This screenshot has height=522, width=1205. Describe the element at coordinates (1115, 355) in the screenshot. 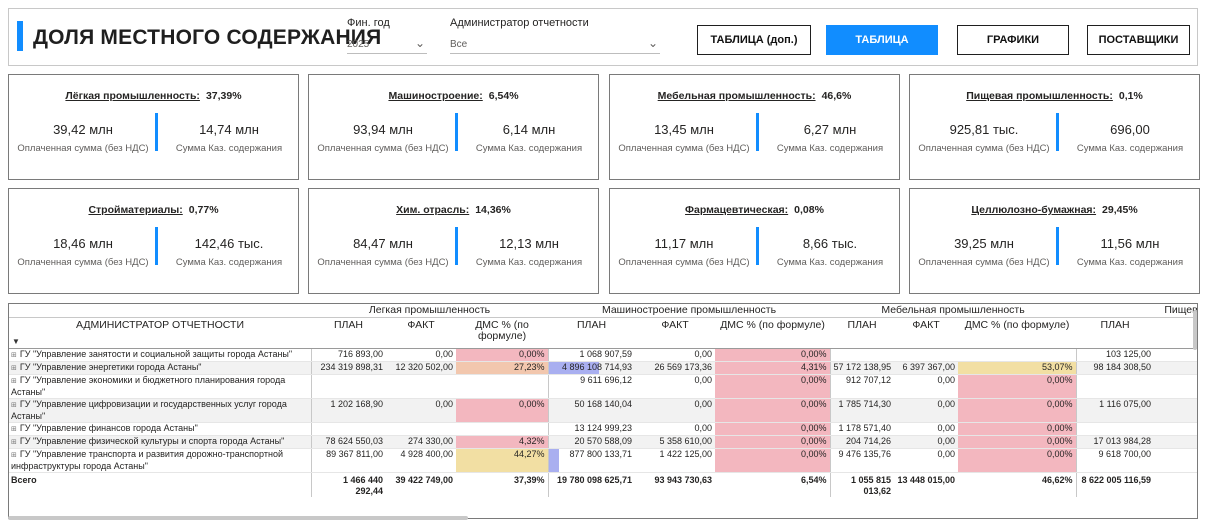

I see `table-cell: 103 125,00` at that location.